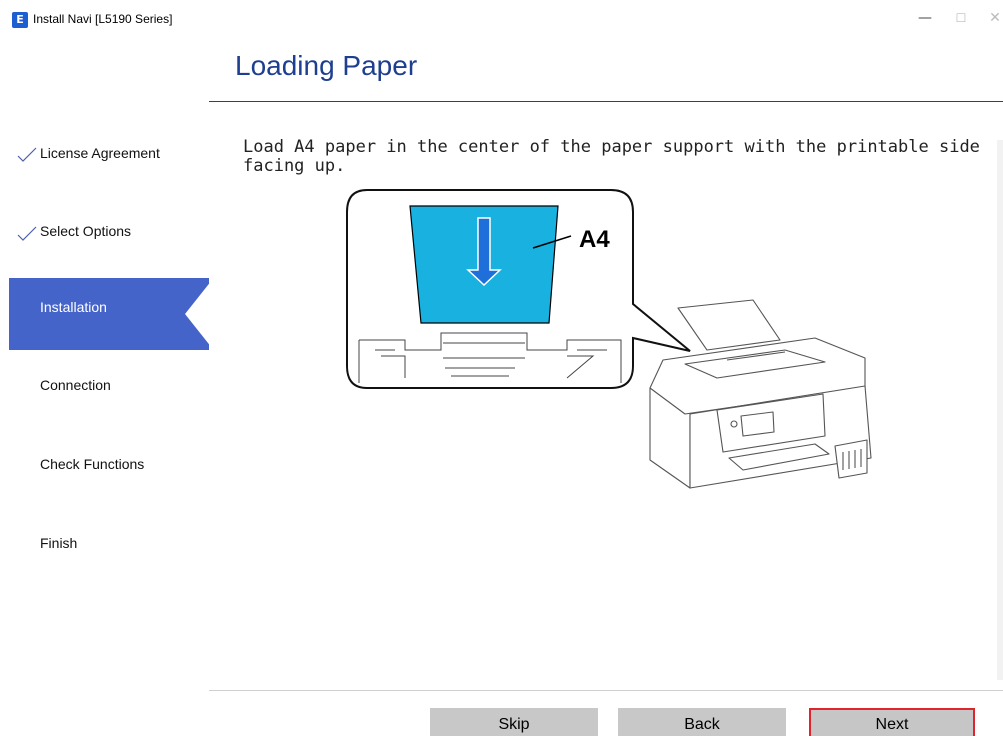  What do you see at coordinates (501, 18) in the screenshot?
I see `title-bar: E Install Navi [L5190 Series] — ☐ ✕` at bounding box center [501, 18].